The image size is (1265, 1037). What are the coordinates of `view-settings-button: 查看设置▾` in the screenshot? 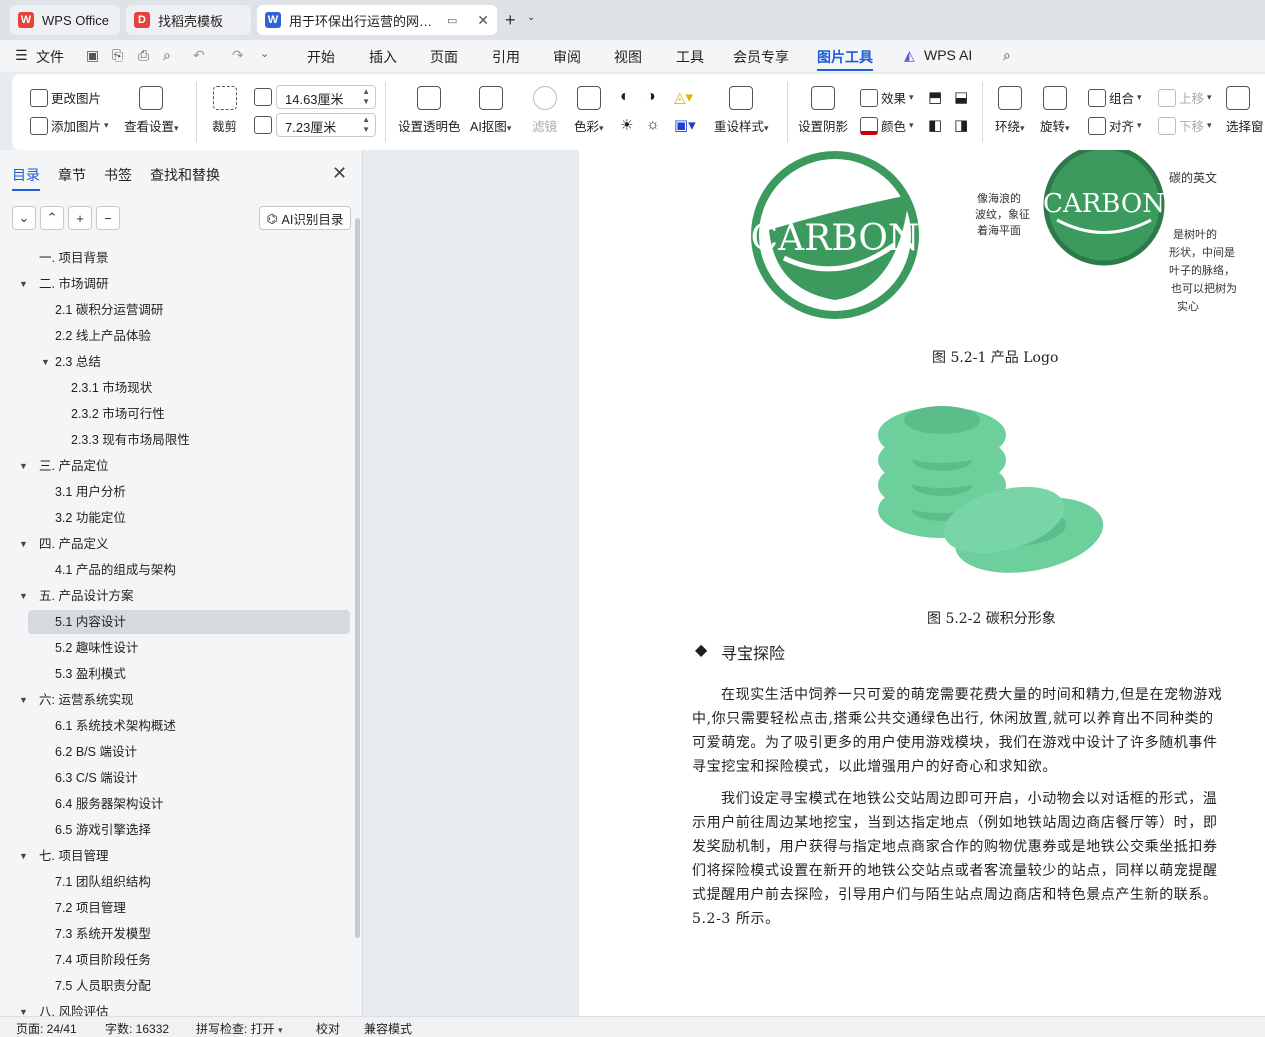 It's located at (151, 110).